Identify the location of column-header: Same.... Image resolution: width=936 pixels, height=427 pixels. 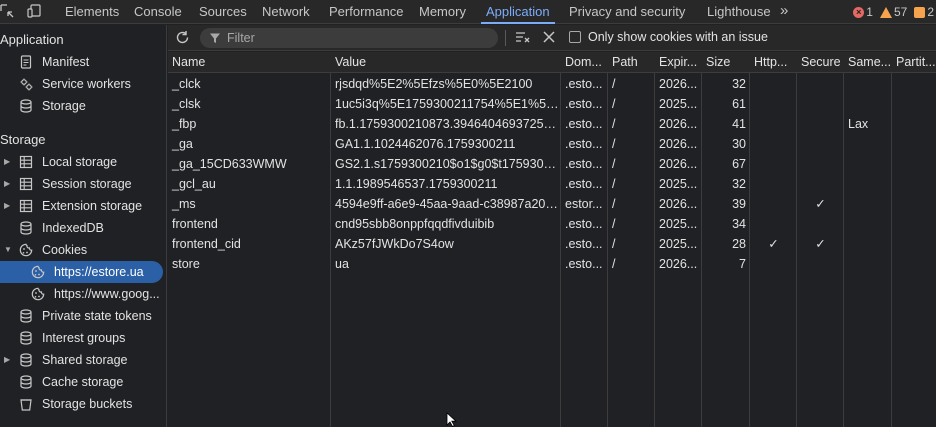
(868, 62).